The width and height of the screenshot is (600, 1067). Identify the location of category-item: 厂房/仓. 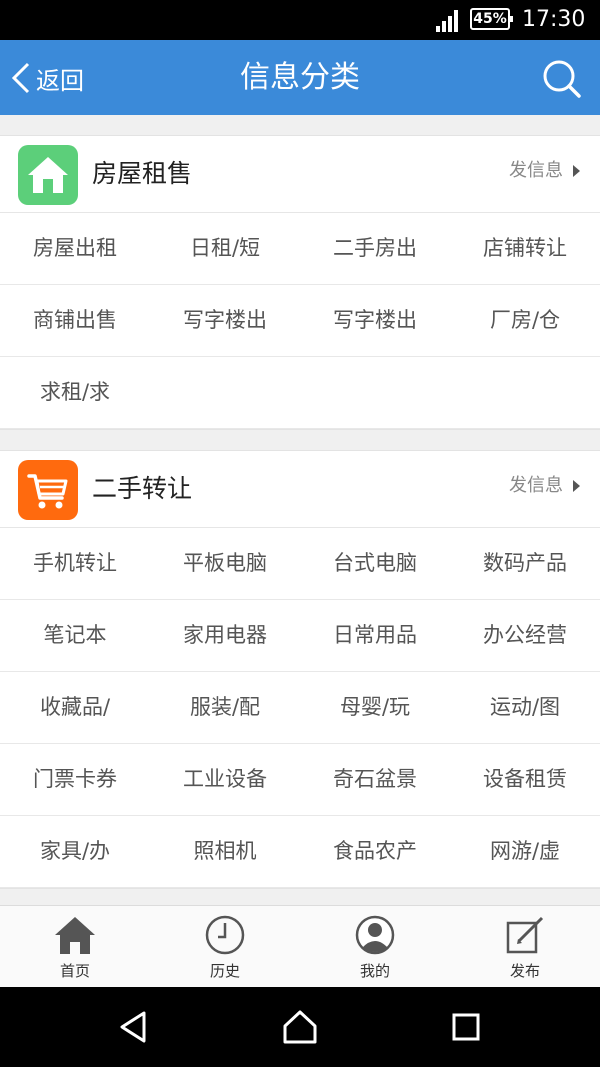
(525, 321).